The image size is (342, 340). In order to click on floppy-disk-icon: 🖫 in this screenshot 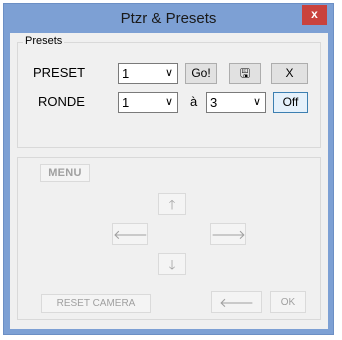, I will do `click(245, 73)`.